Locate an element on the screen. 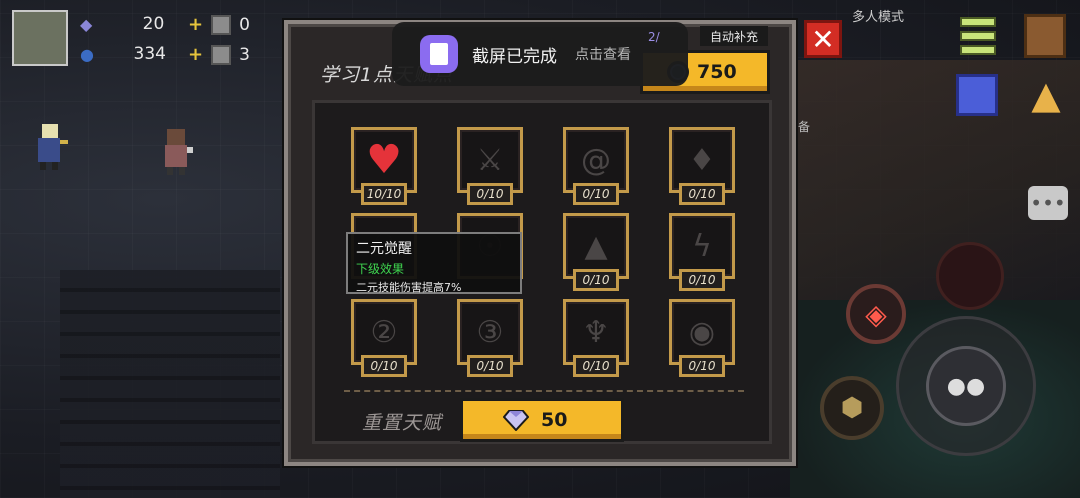 The image size is (1080, 498). close-icon: ✕ is located at coordinates (823, 39).